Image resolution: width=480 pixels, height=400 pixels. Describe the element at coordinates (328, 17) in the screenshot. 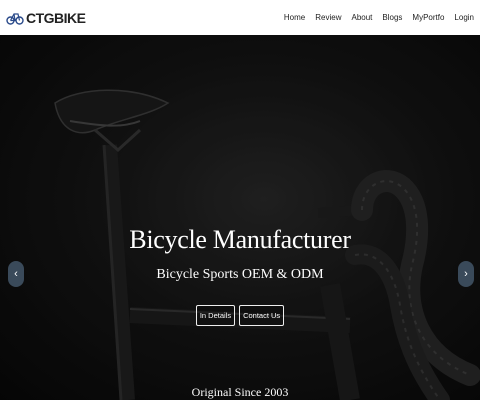

I see `nav-review: Review` at that location.